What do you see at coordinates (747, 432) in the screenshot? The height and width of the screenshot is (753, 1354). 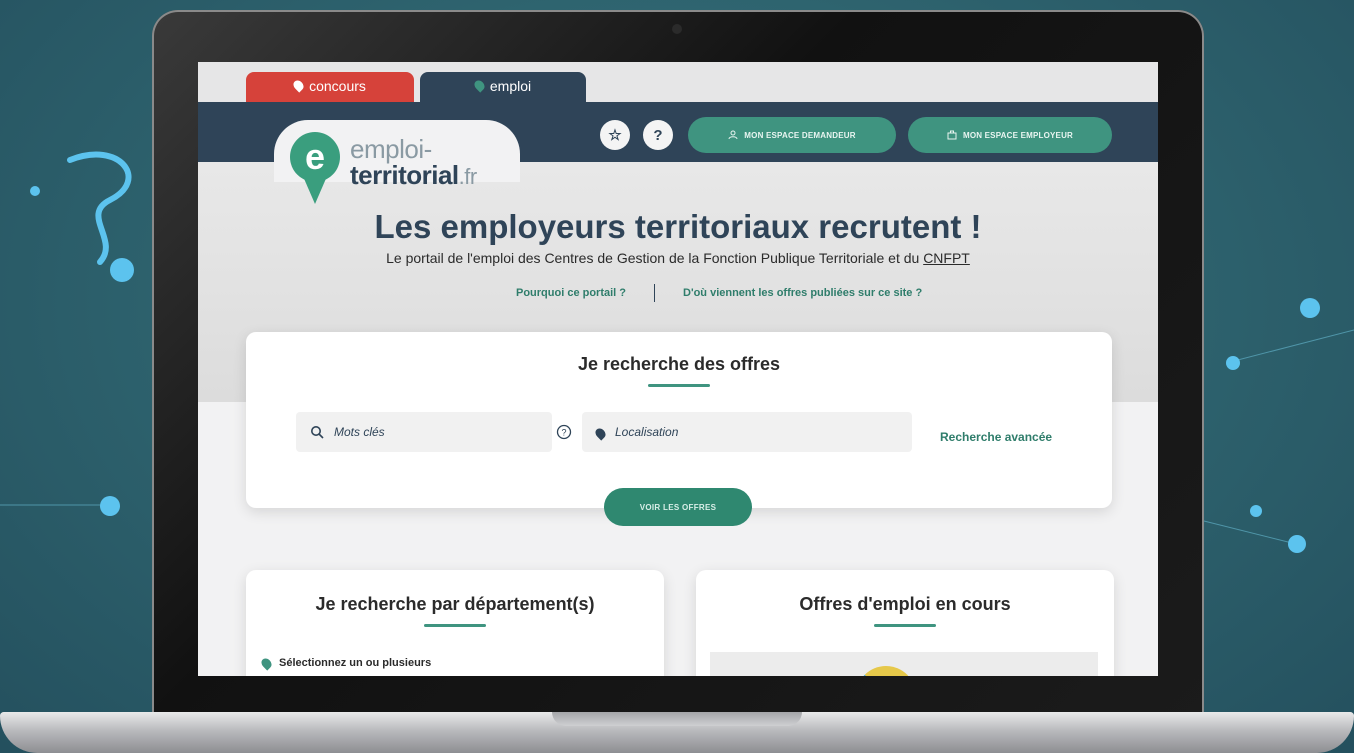 I see `location-input: Localisation` at bounding box center [747, 432].